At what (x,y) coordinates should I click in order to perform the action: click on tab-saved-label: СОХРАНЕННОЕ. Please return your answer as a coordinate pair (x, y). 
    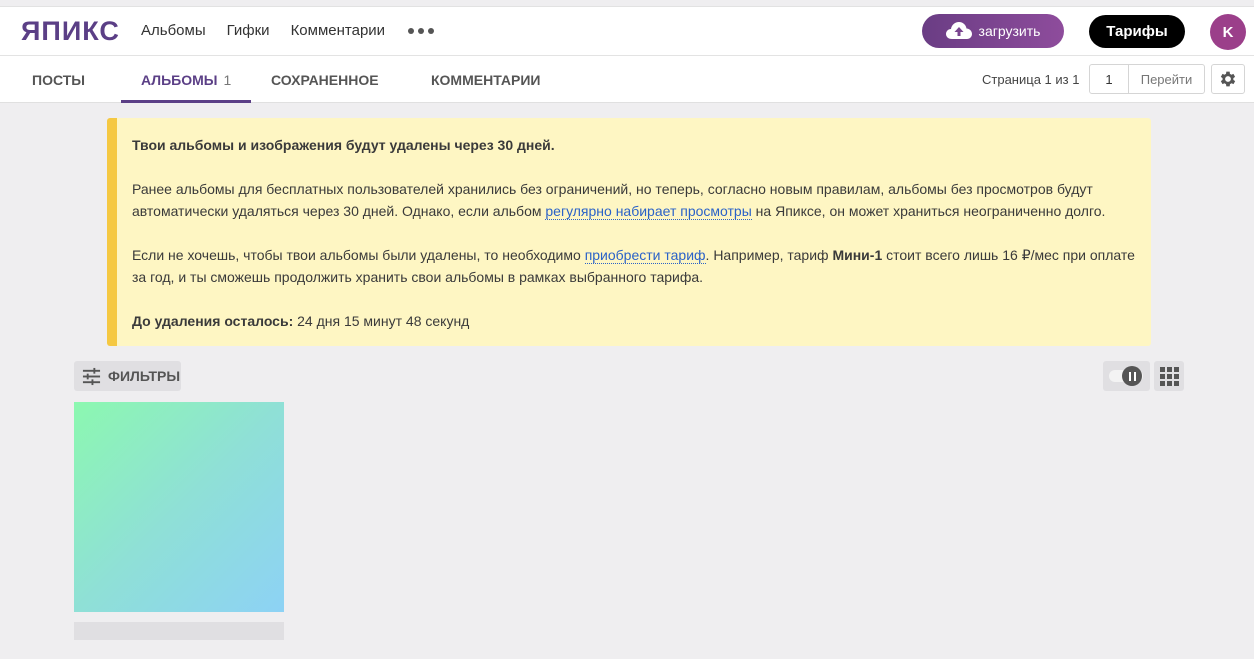
    Looking at the image, I should click on (325, 80).